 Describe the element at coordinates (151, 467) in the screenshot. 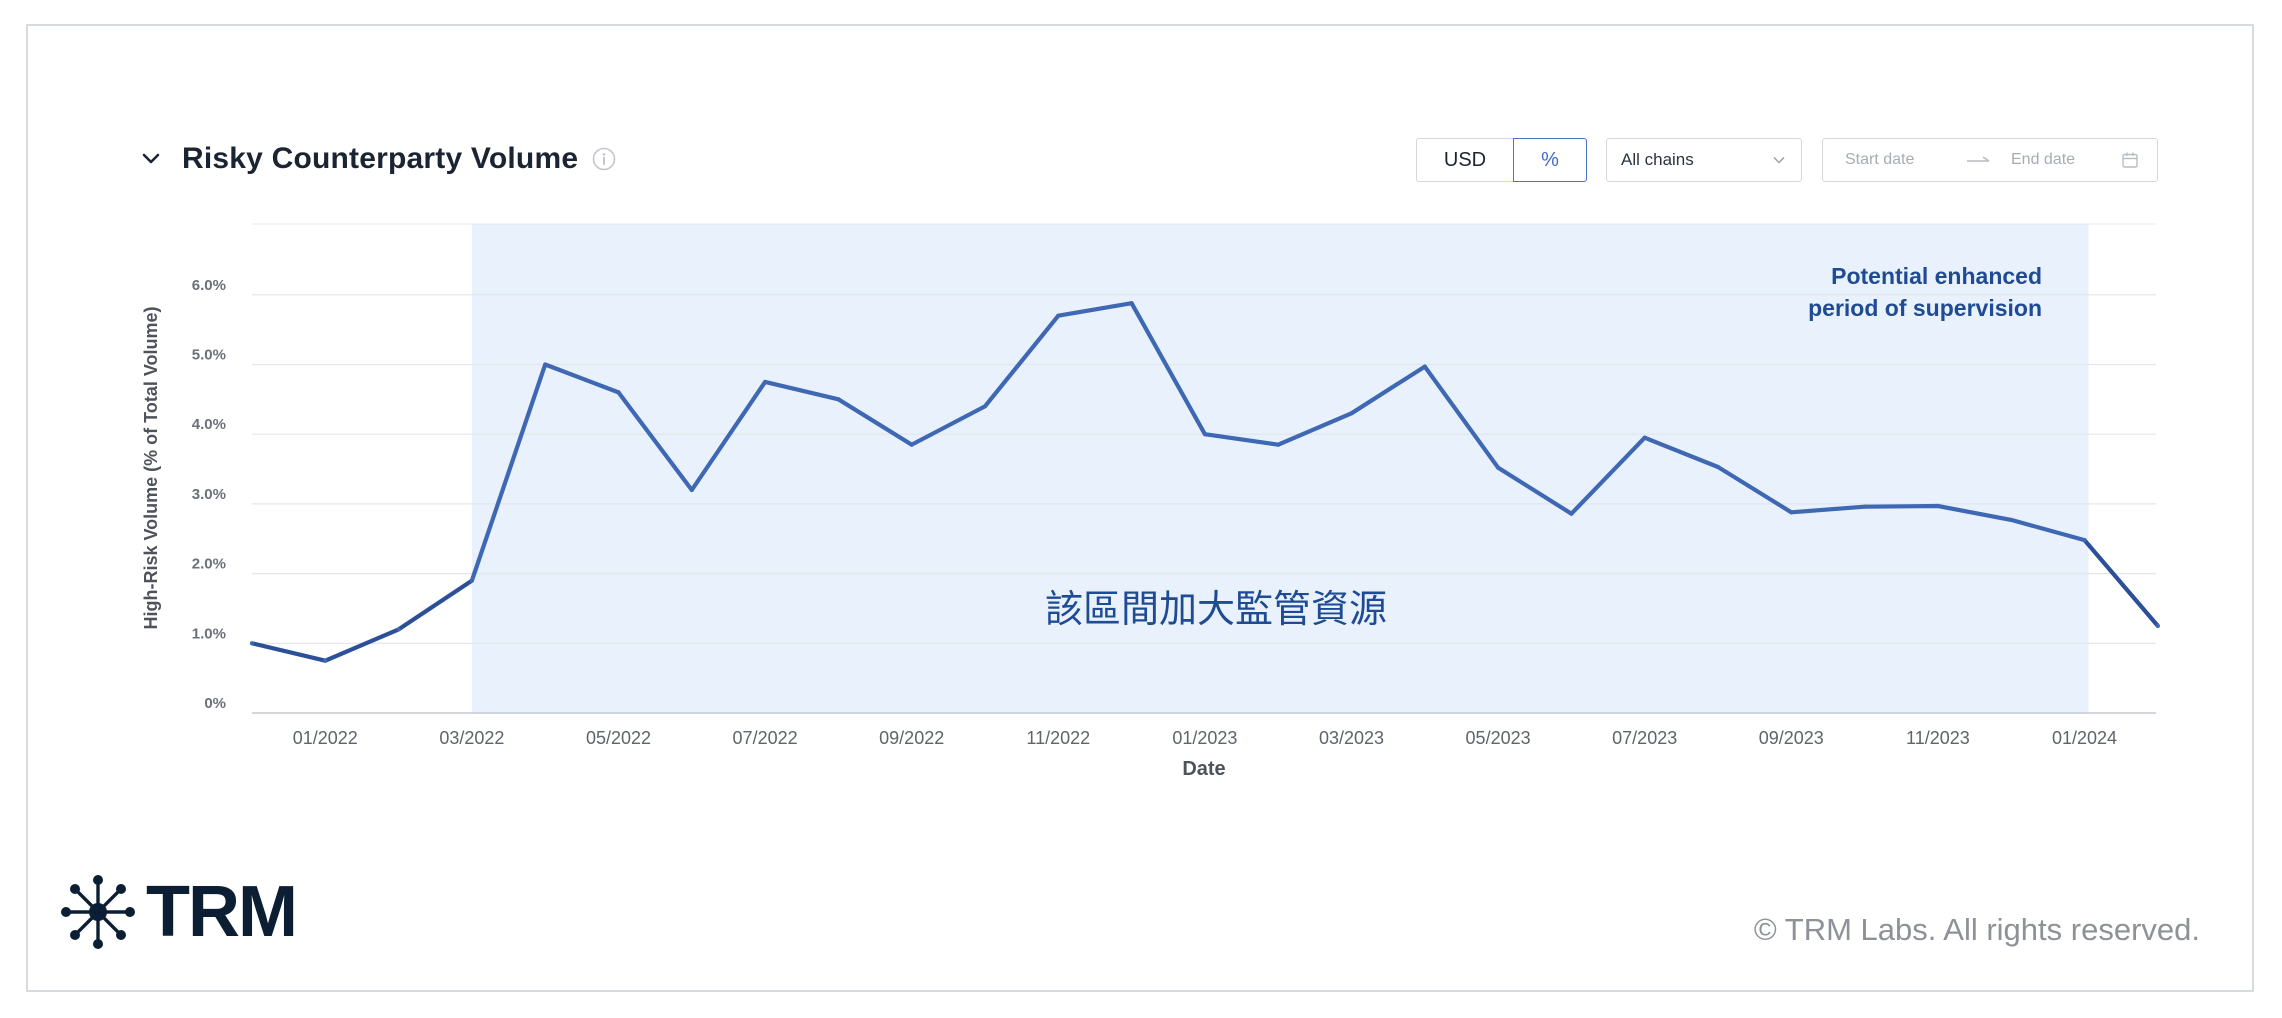

I see `y-axis-title: High-Risk Volume (% of Total Volume)` at that location.